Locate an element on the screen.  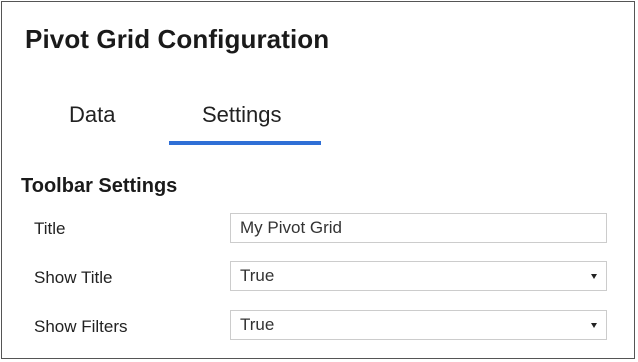
section-title-toolbar-settings: Toolbar Settings is located at coordinates (99, 186).